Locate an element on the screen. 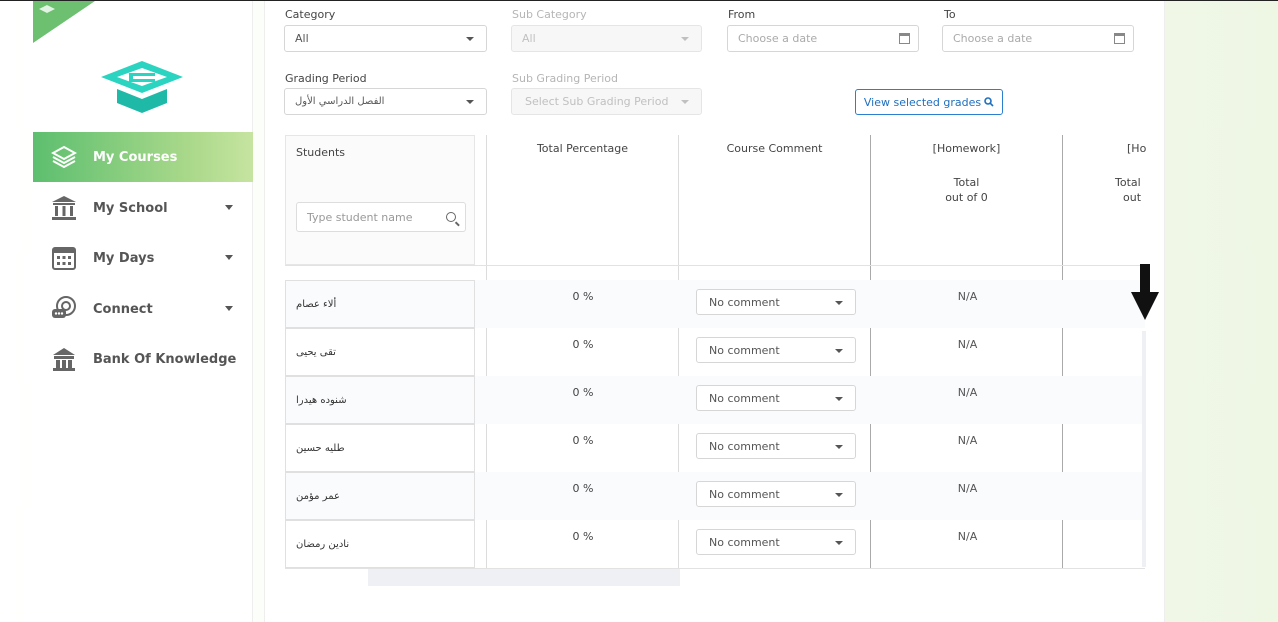 Image resolution: width=1278 pixels, height=622 pixels. table-row: ألاء عصام 0 % No comment N/A is located at coordinates (715, 304).